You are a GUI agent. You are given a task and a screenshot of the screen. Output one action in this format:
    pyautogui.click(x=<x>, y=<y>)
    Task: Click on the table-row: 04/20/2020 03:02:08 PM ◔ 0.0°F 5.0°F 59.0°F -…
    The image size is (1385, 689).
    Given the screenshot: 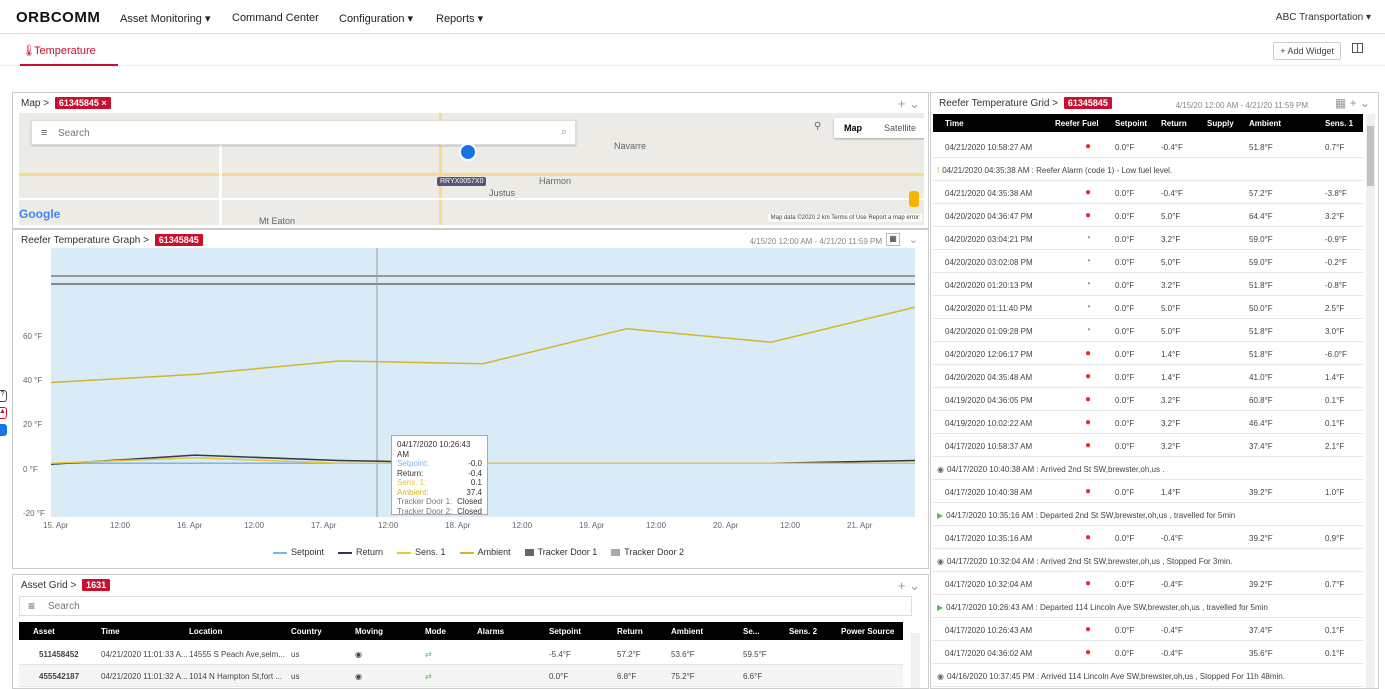 What is the action you would take?
    pyautogui.click(x=1148, y=262)
    